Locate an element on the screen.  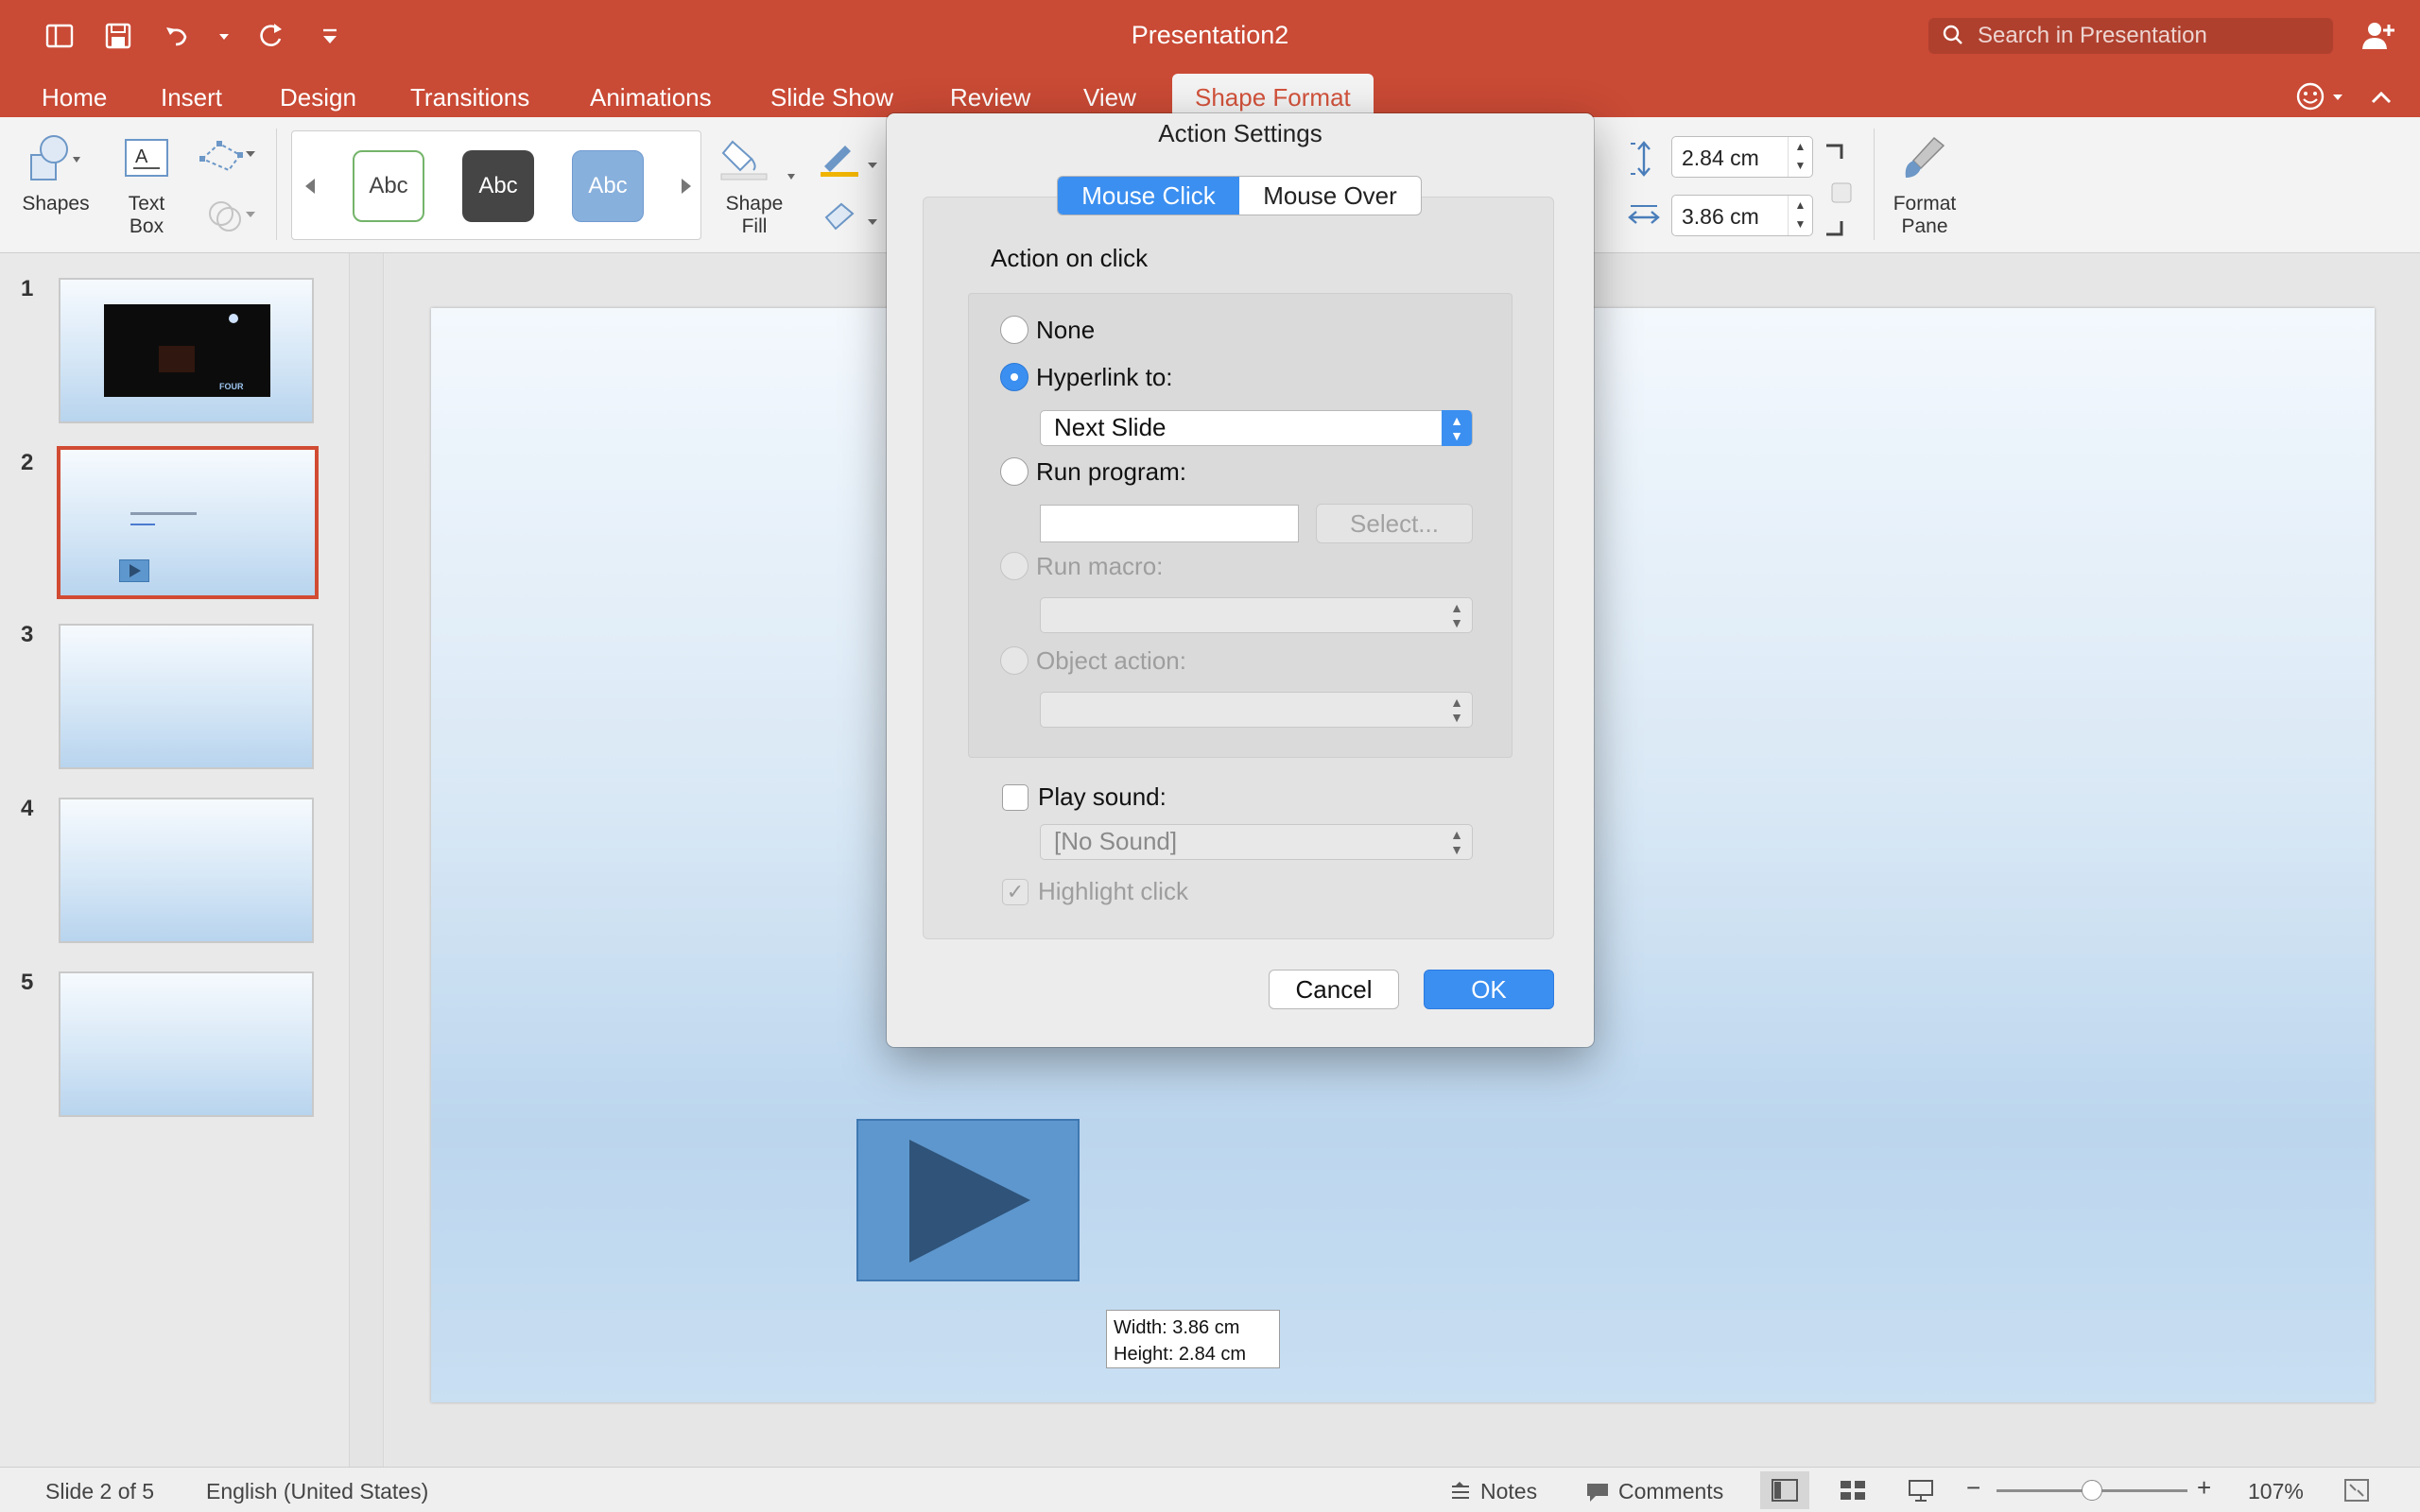
shape-outline-icon is located at coordinates (848, 190).